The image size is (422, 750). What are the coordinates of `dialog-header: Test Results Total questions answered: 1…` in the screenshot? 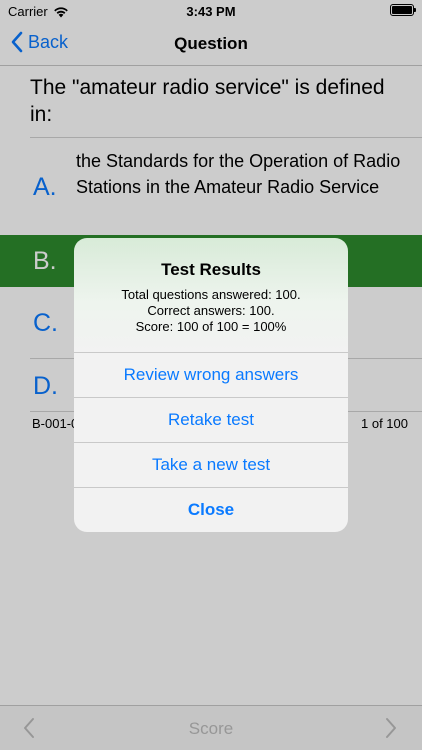 It's located at (211, 295).